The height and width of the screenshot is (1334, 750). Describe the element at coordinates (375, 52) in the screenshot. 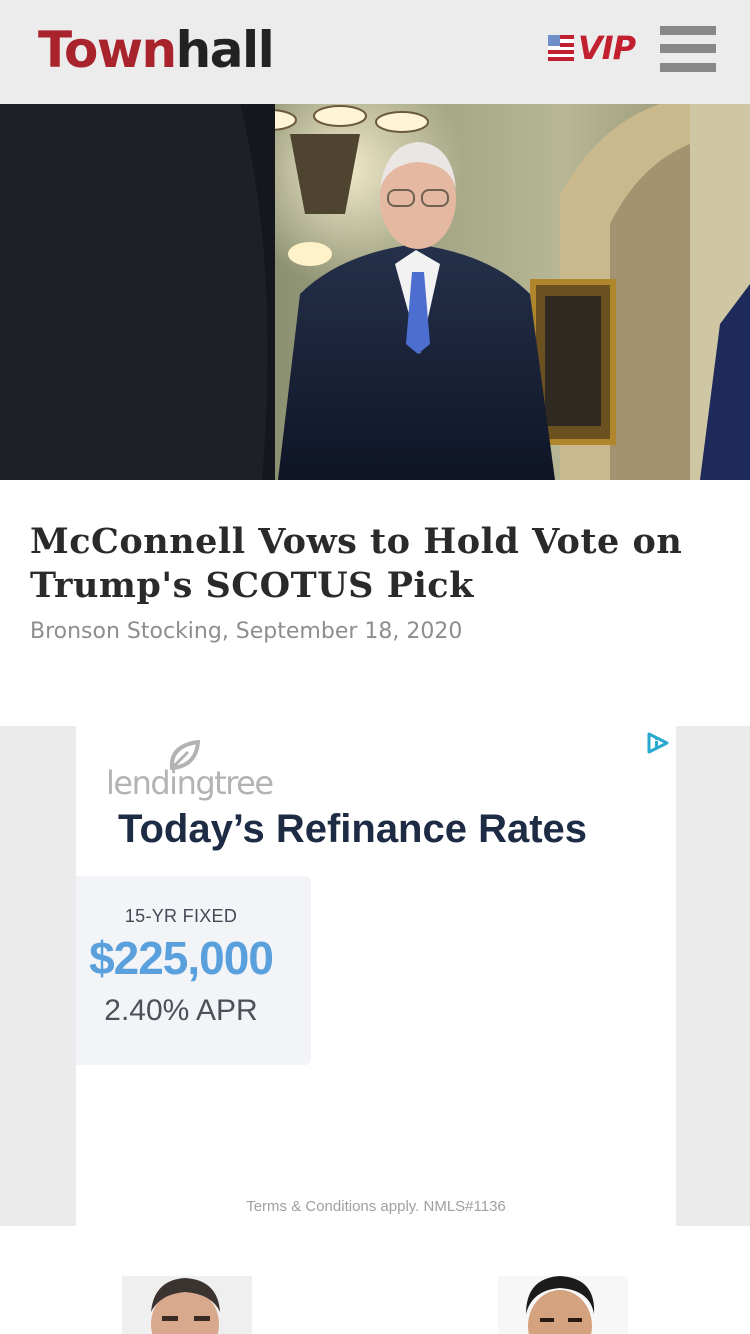

I see `site-header: Townhall VIP` at that location.